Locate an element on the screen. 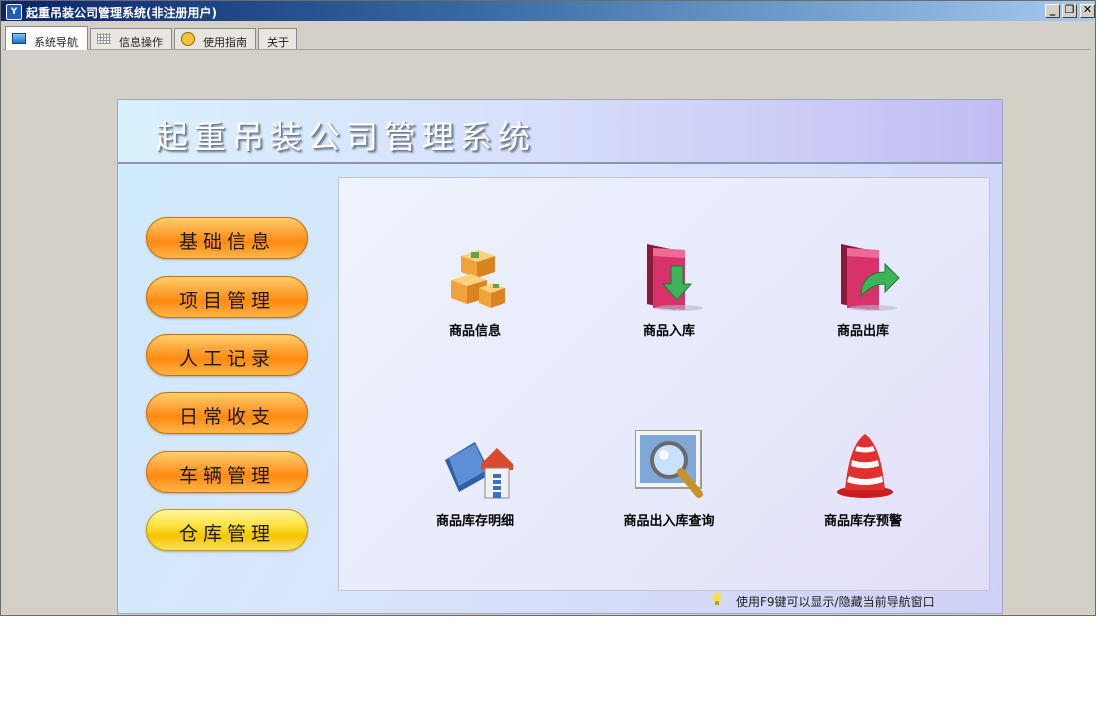 Image resolution: width=1098 pixels, height=714 pixels. item-stock-out: 商品出库 is located at coordinates (863, 295).